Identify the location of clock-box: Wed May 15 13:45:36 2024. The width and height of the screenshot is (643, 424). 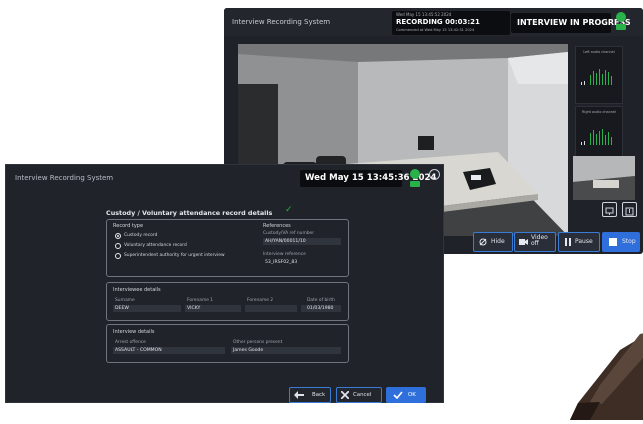
(368, 178).